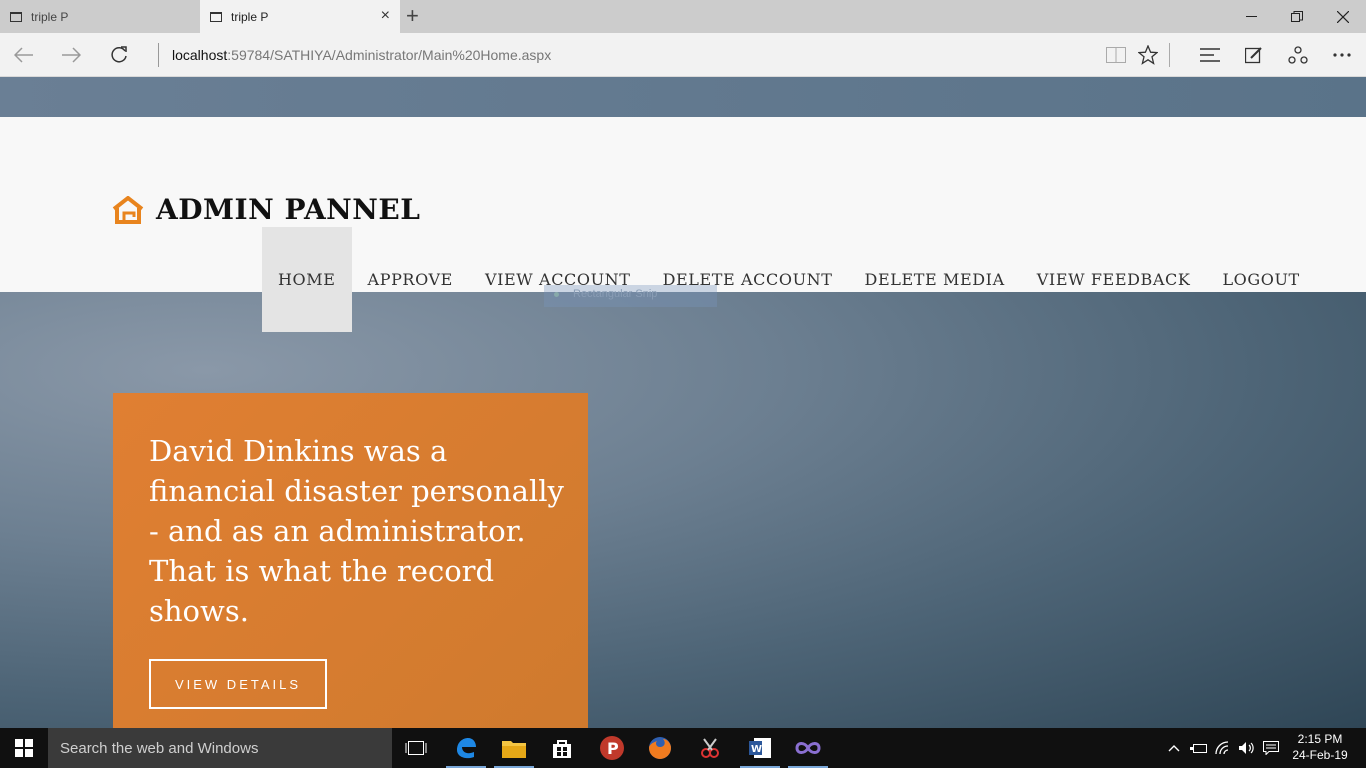  What do you see at coordinates (238, 684) in the screenshot?
I see `view-details-button: VIEW DETAILS` at bounding box center [238, 684].